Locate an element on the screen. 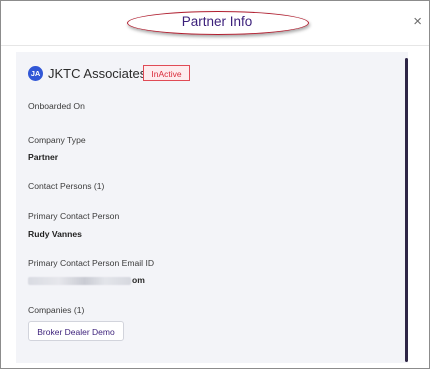 The width and height of the screenshot is (430, 369). dialog-header: Partner Info × is located at coordinates (215, 23).